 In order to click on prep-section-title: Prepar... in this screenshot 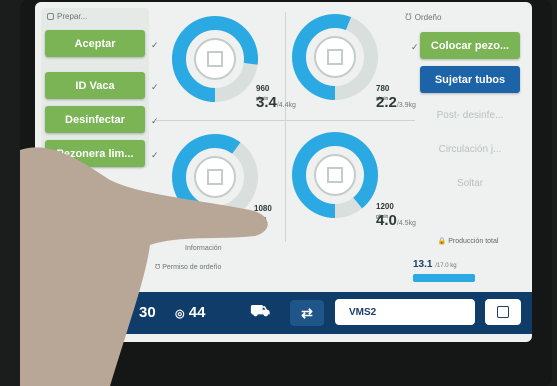, I will do `click(67, 16)`.